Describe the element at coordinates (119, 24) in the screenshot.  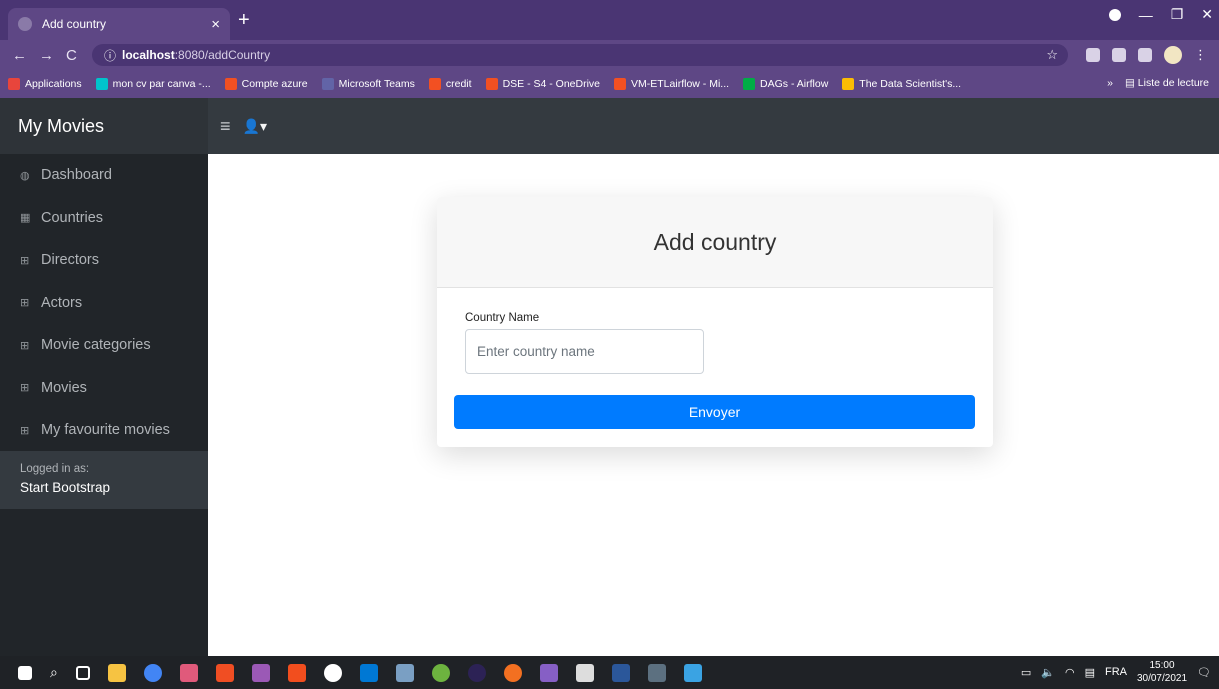
I see `browser-tab: Add country ×` at that location.